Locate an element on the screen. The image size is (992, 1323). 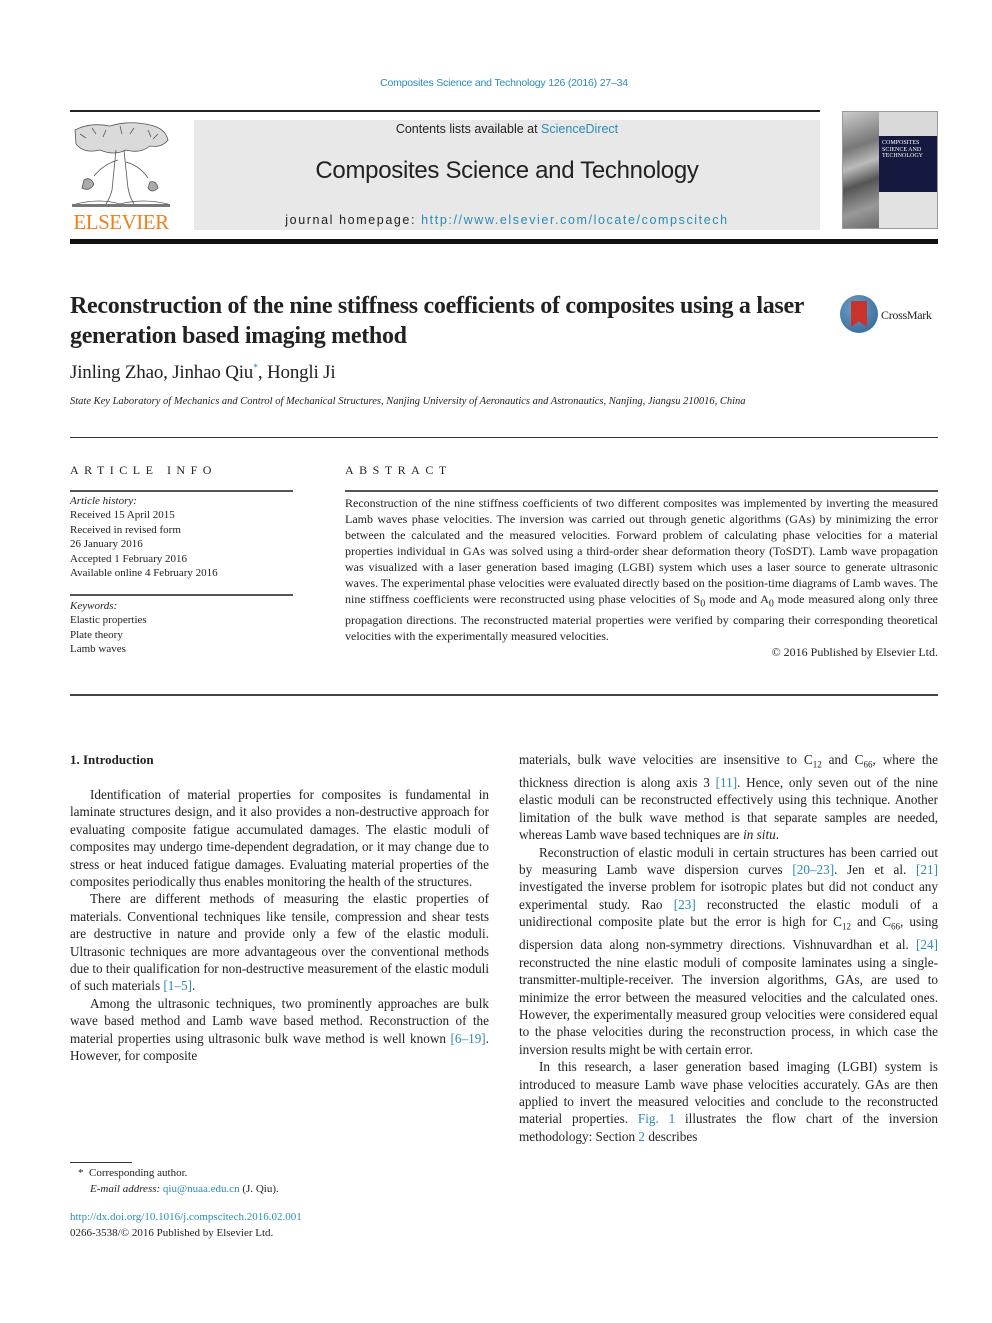
text-segment: . Jen et al. is located at coordinates (875, 870).